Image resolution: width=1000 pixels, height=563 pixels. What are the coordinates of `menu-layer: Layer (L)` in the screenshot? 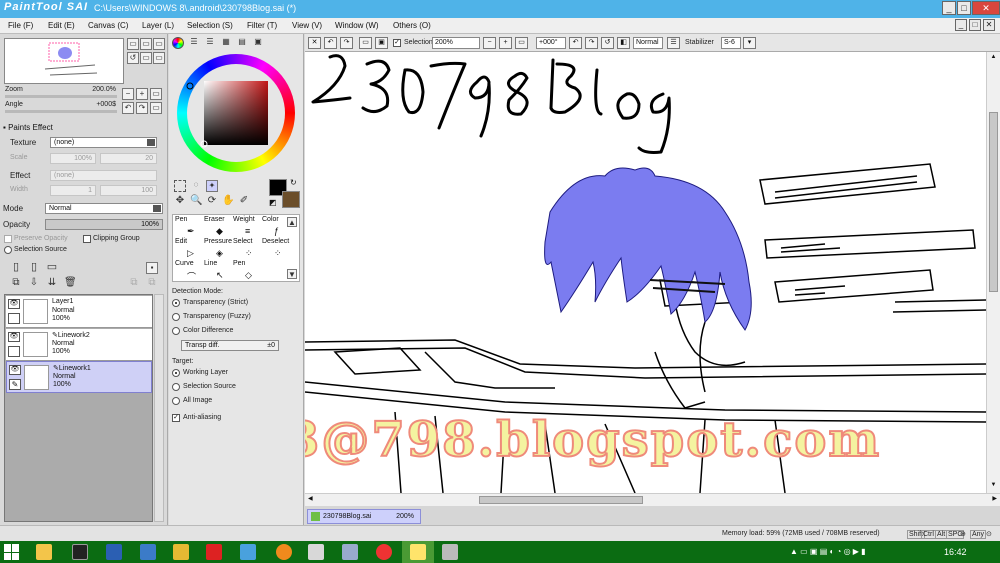 It's located at (158, 25).